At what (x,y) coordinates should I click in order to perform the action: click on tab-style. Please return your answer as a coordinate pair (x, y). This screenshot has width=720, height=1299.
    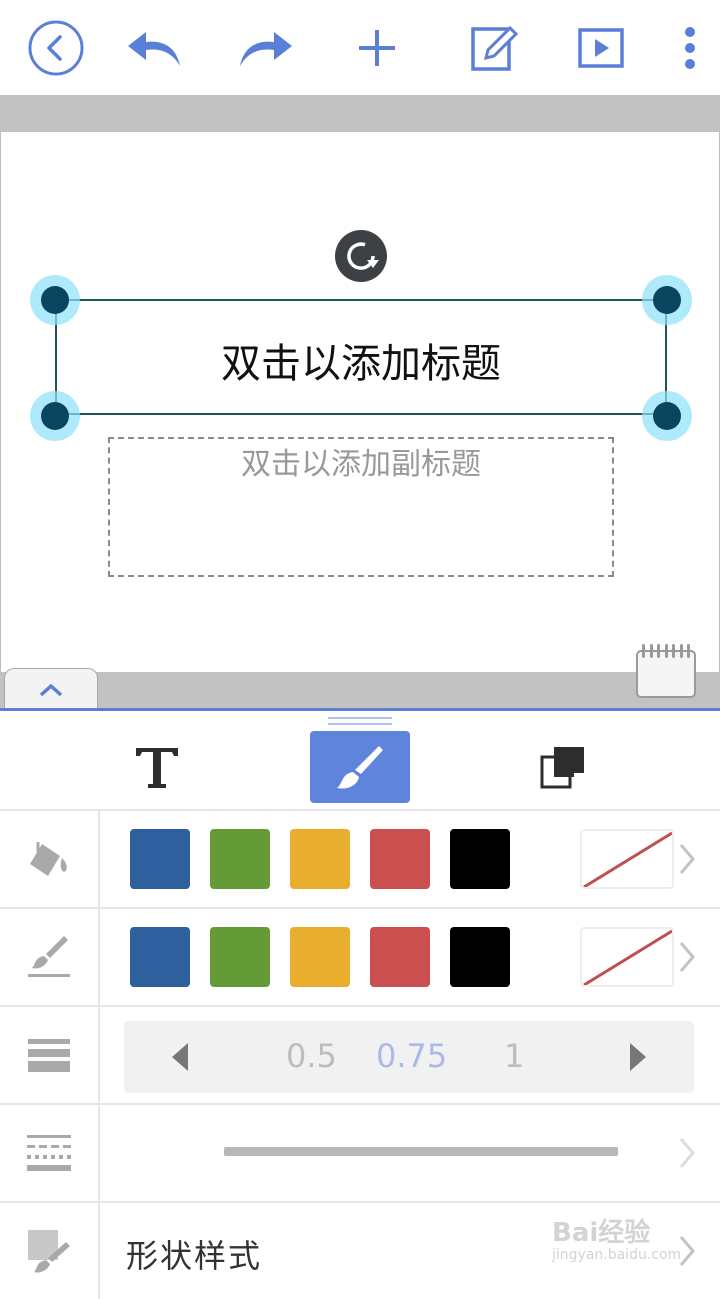
    Looking at the image, I should click on (360, 767).